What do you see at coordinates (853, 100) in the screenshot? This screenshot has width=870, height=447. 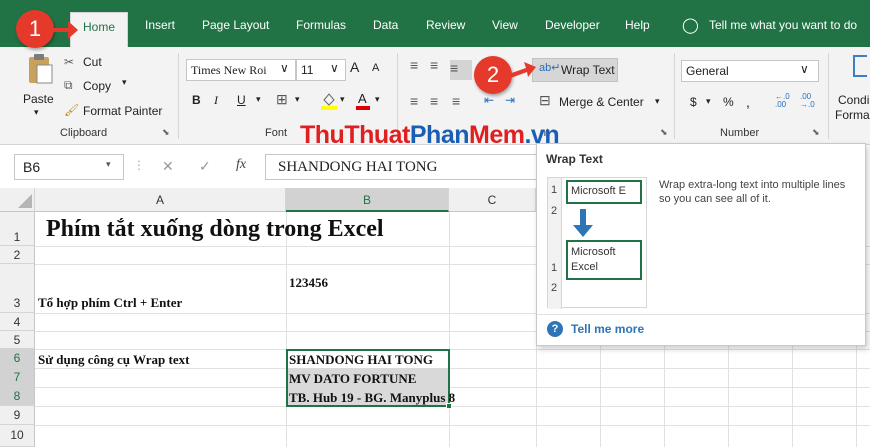 I see `conditional-formatting-button: Condi` at bounding box center [853, 100].